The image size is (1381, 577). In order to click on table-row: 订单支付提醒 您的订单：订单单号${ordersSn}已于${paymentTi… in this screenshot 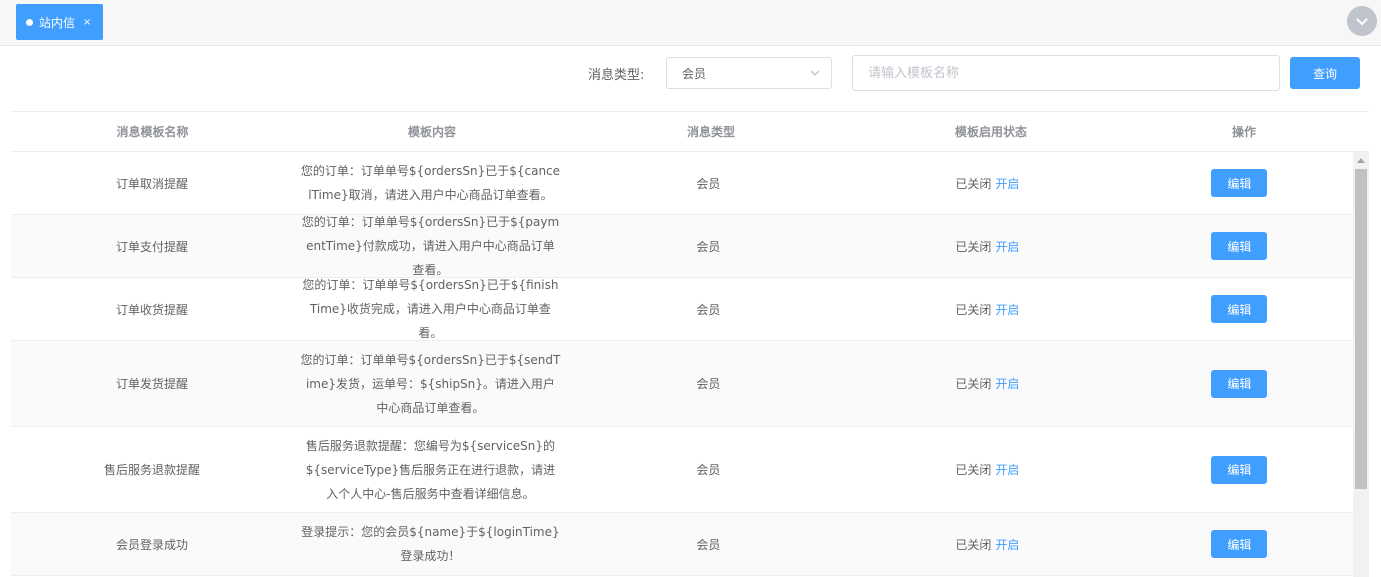, I will do `click(682, 246)`.